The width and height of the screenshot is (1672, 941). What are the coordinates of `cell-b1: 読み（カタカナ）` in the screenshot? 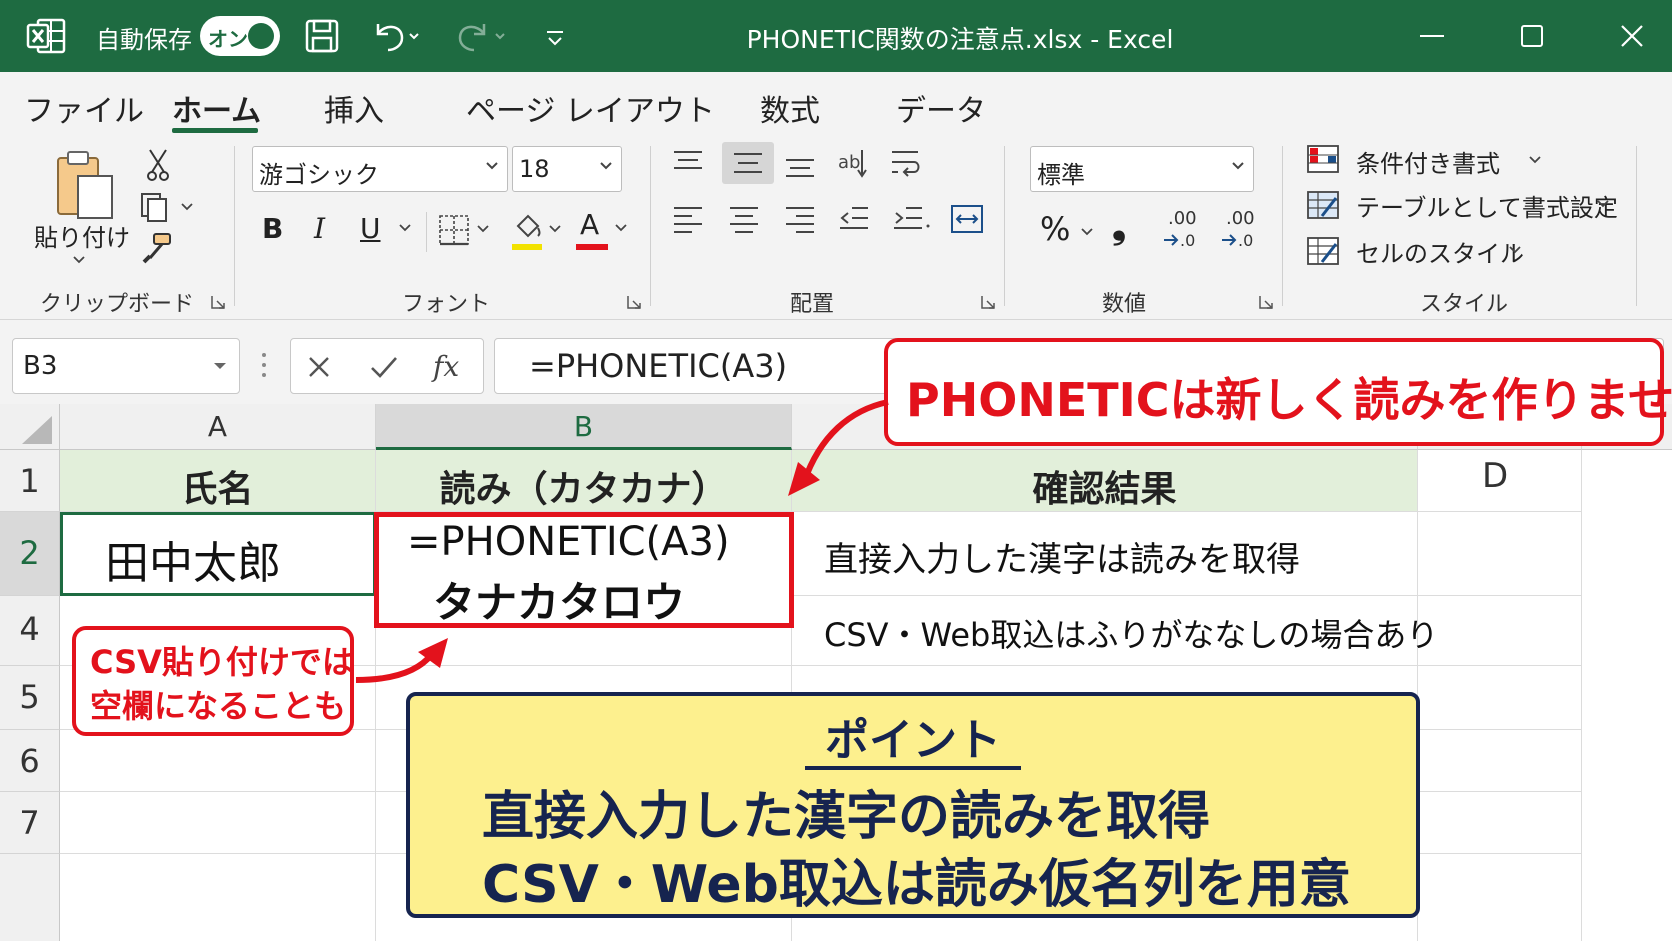 It's located at (584, 481).